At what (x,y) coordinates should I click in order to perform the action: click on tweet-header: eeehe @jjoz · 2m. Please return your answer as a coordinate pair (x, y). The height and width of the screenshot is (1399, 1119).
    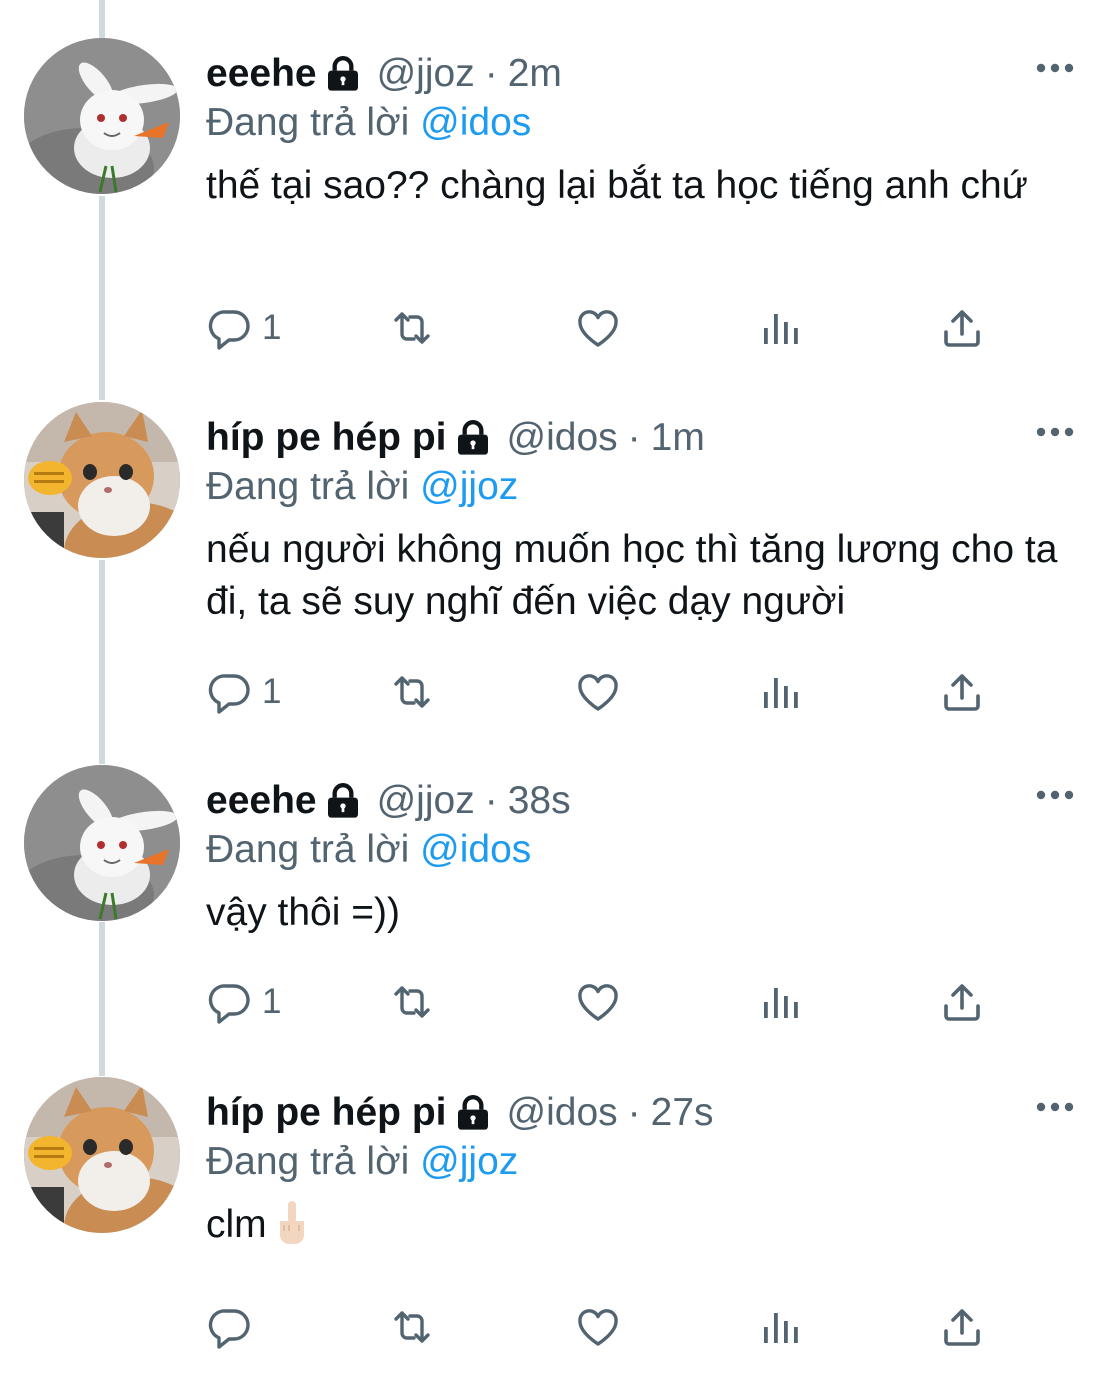
    Looking at the image, I should click on (384, 74).